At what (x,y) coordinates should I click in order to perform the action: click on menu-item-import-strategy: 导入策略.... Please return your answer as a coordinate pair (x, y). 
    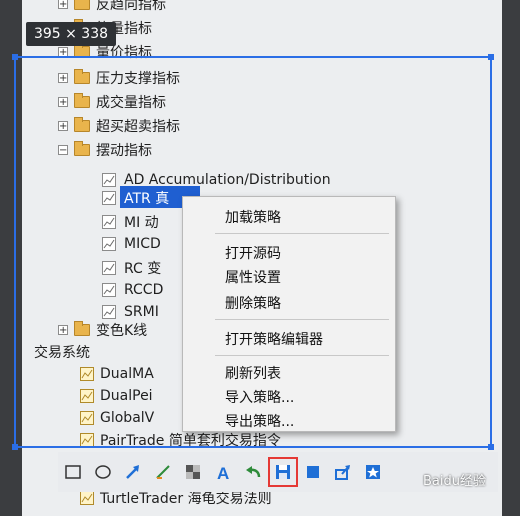
    Looking at the image, I should click on (259, 397).